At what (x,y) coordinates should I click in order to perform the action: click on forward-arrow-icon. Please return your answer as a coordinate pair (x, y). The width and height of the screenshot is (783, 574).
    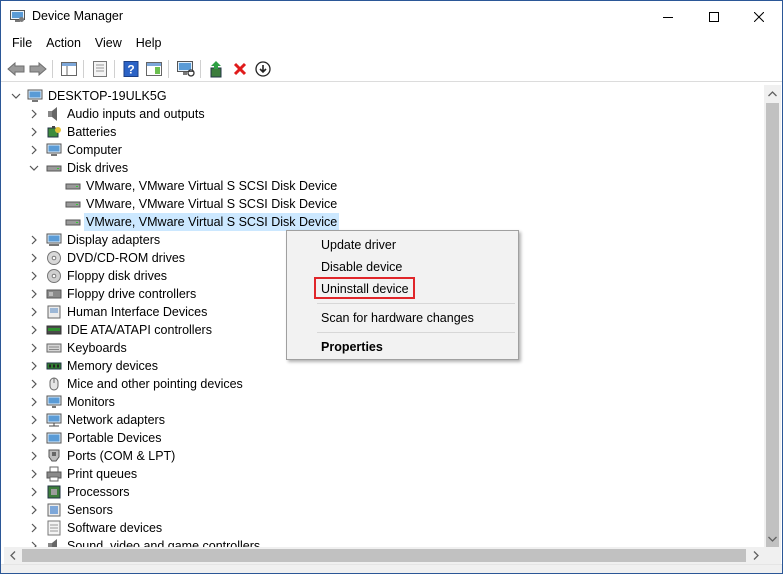
    Looking at the image, I should click on (38, 69).